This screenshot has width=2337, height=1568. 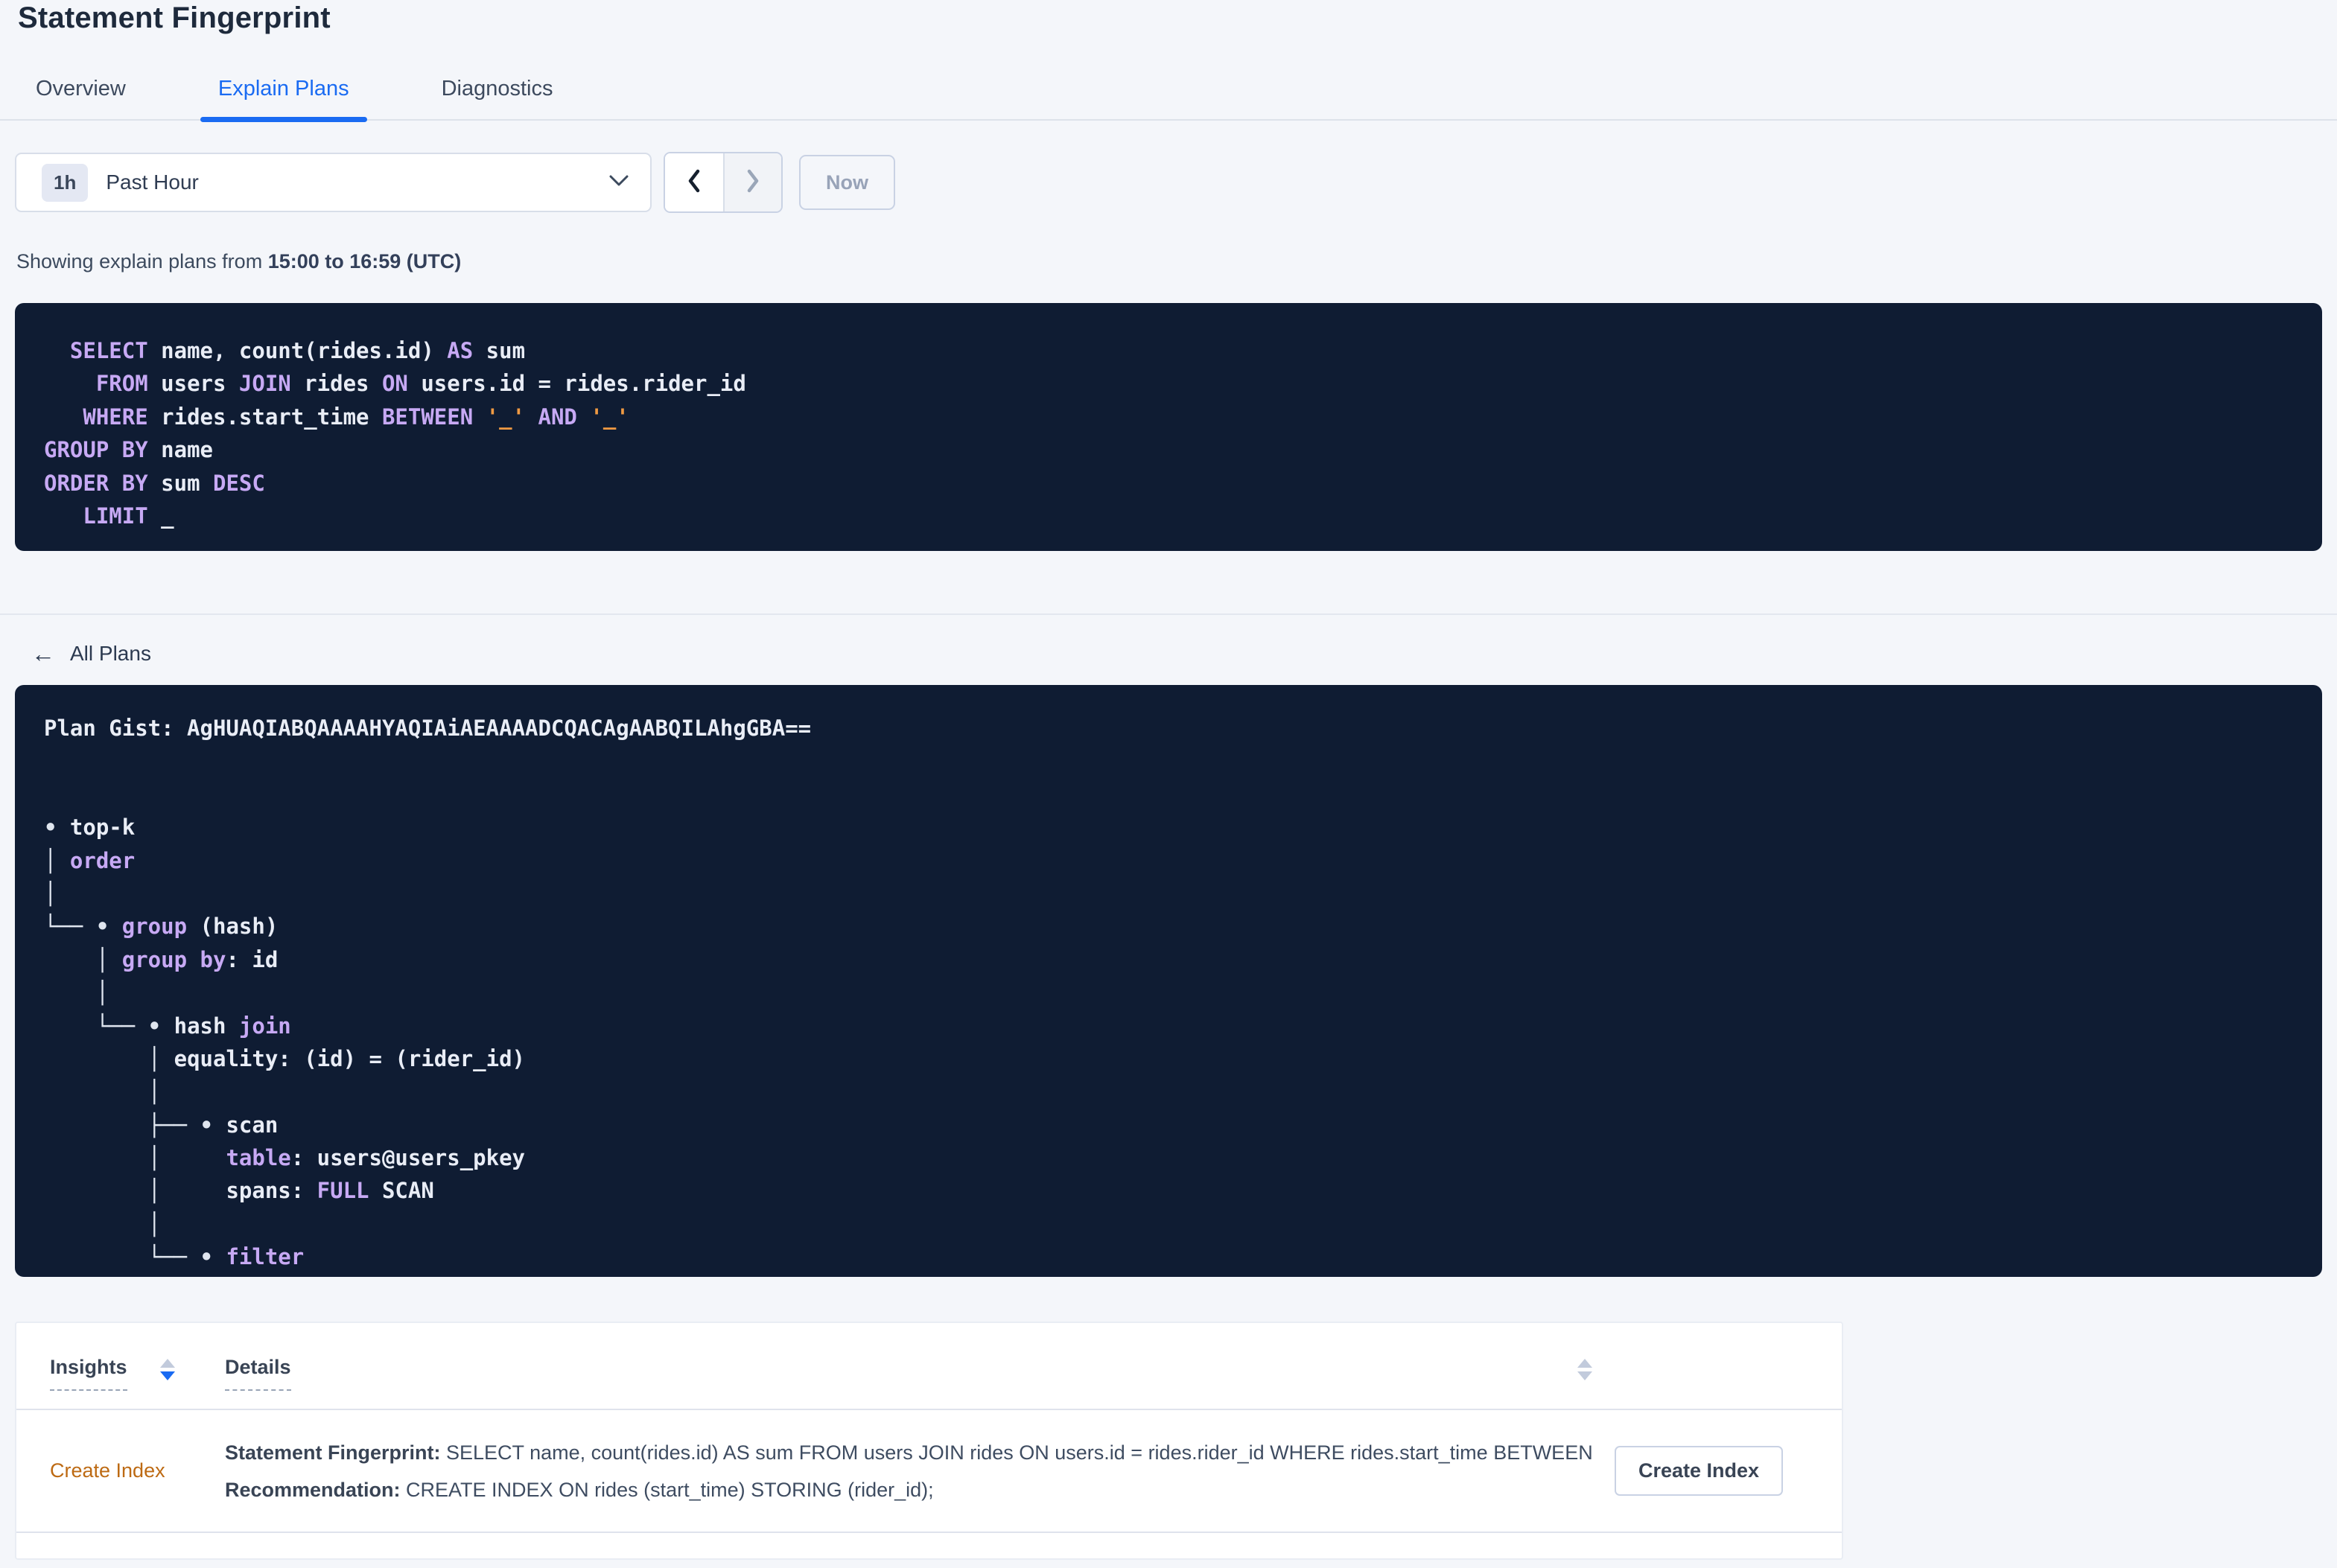 What do you see at coordinates (152, 182) in the screenshot?
I see `time-range-label: Past Hour` at bounding box center [152, 182].